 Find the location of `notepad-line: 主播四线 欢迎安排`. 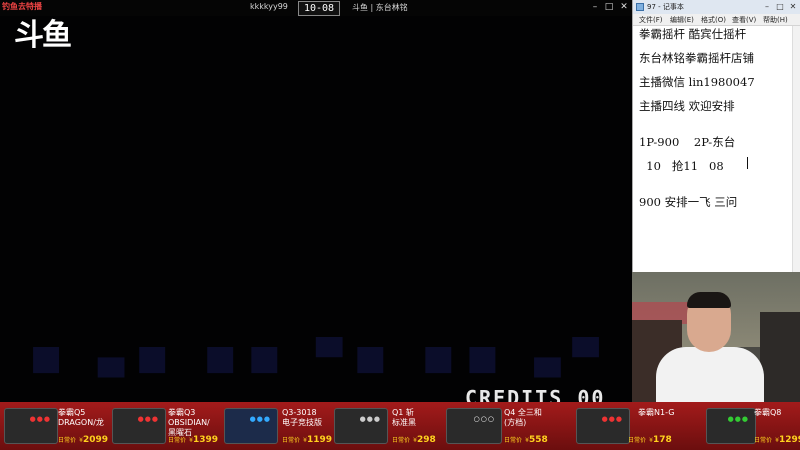

notepad-line: 主播四线 欢迎安排 is located at coordinates (687, 106).